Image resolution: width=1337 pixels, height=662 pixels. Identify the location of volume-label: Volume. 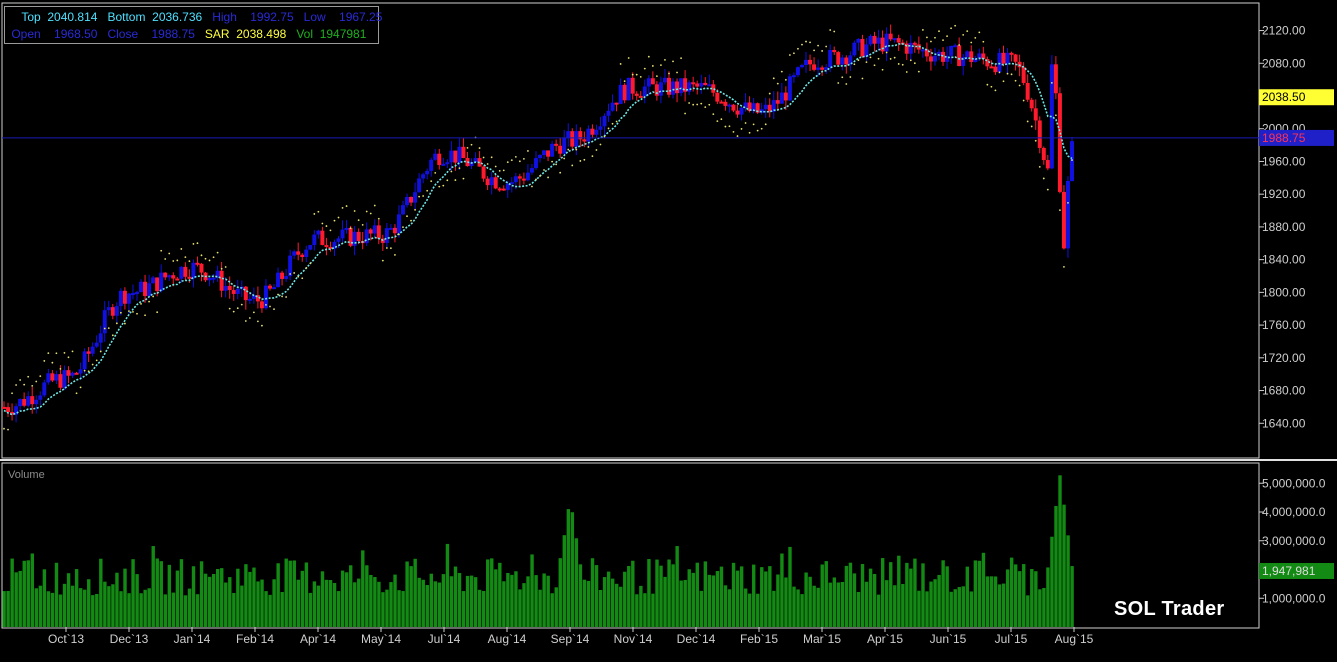
(26, 475).